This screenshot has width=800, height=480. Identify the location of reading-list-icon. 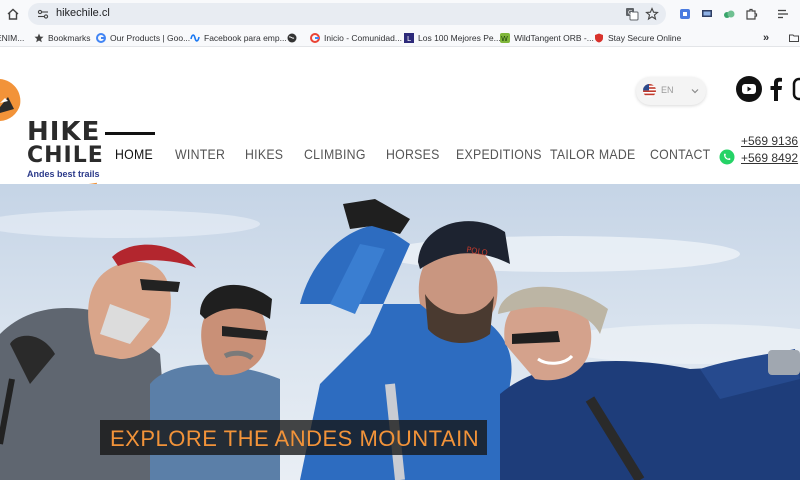
(783, 14).